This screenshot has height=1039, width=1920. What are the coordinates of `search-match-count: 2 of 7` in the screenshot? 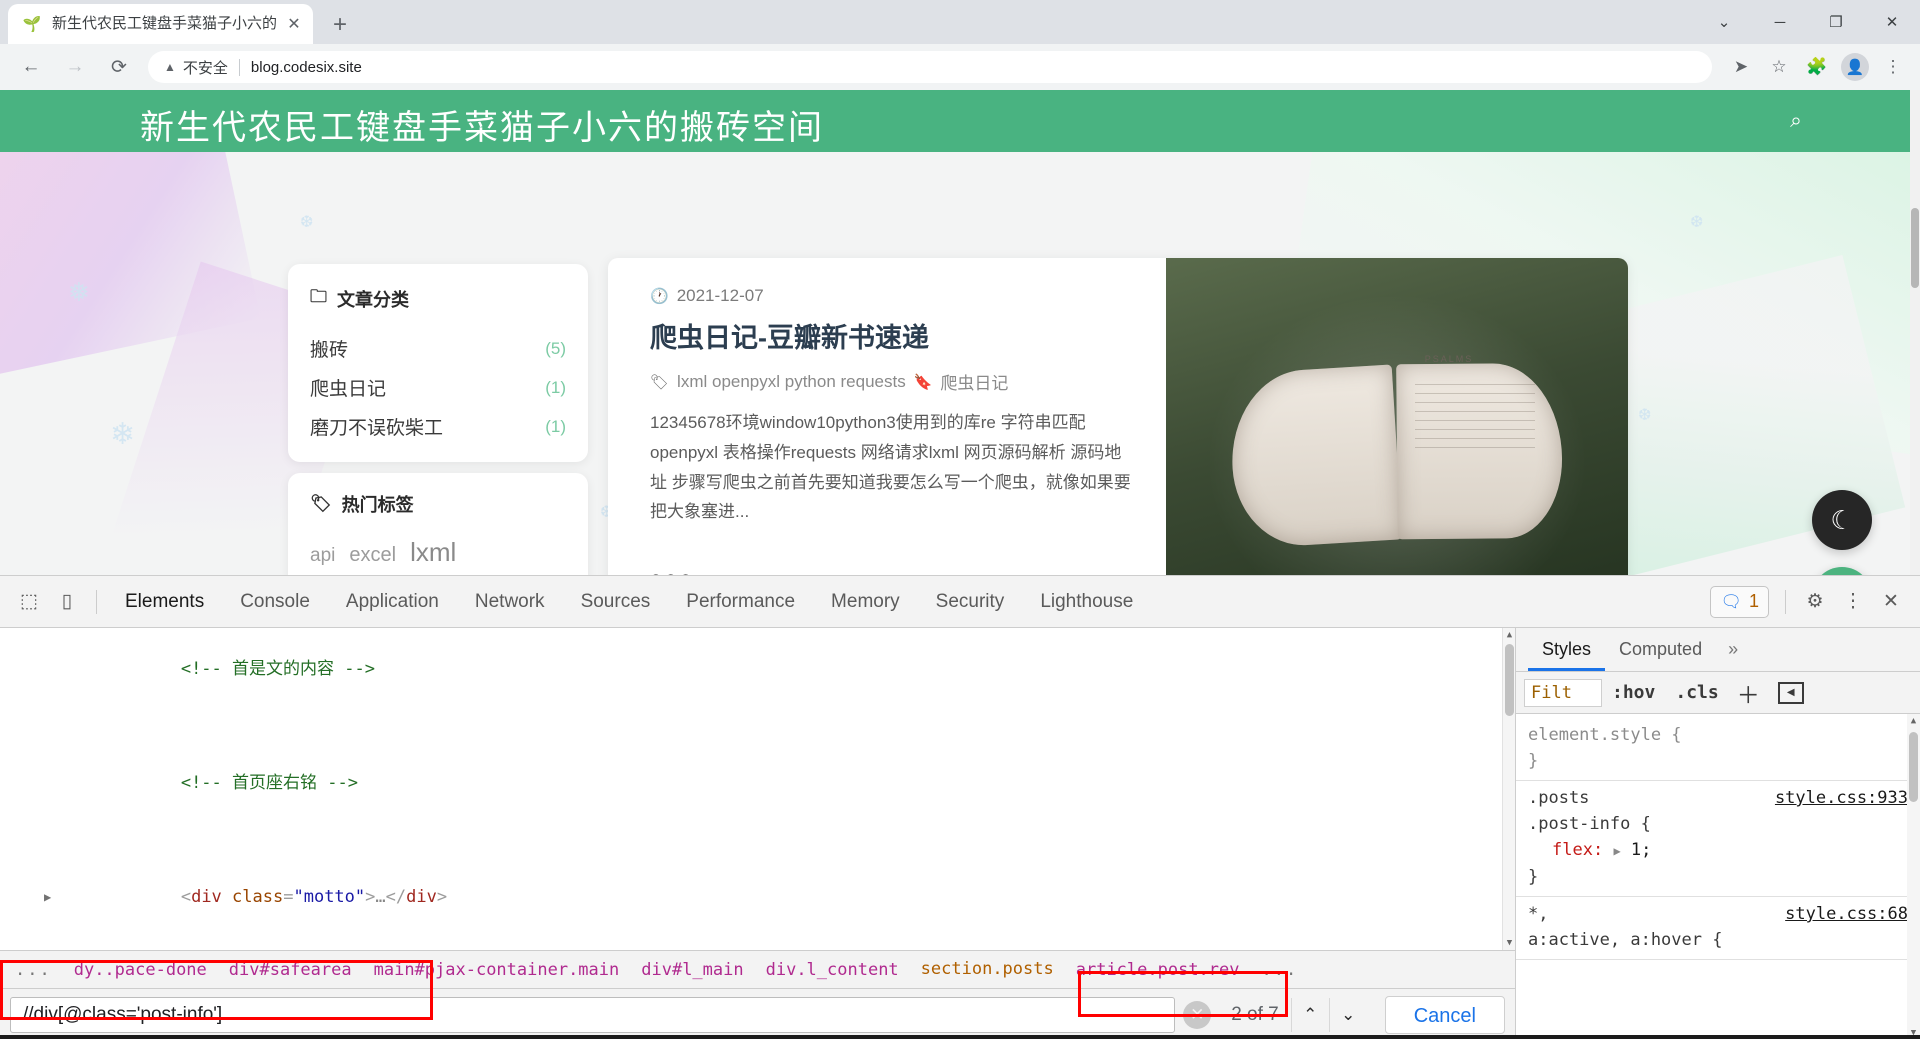 It's located at (1255, 1014).